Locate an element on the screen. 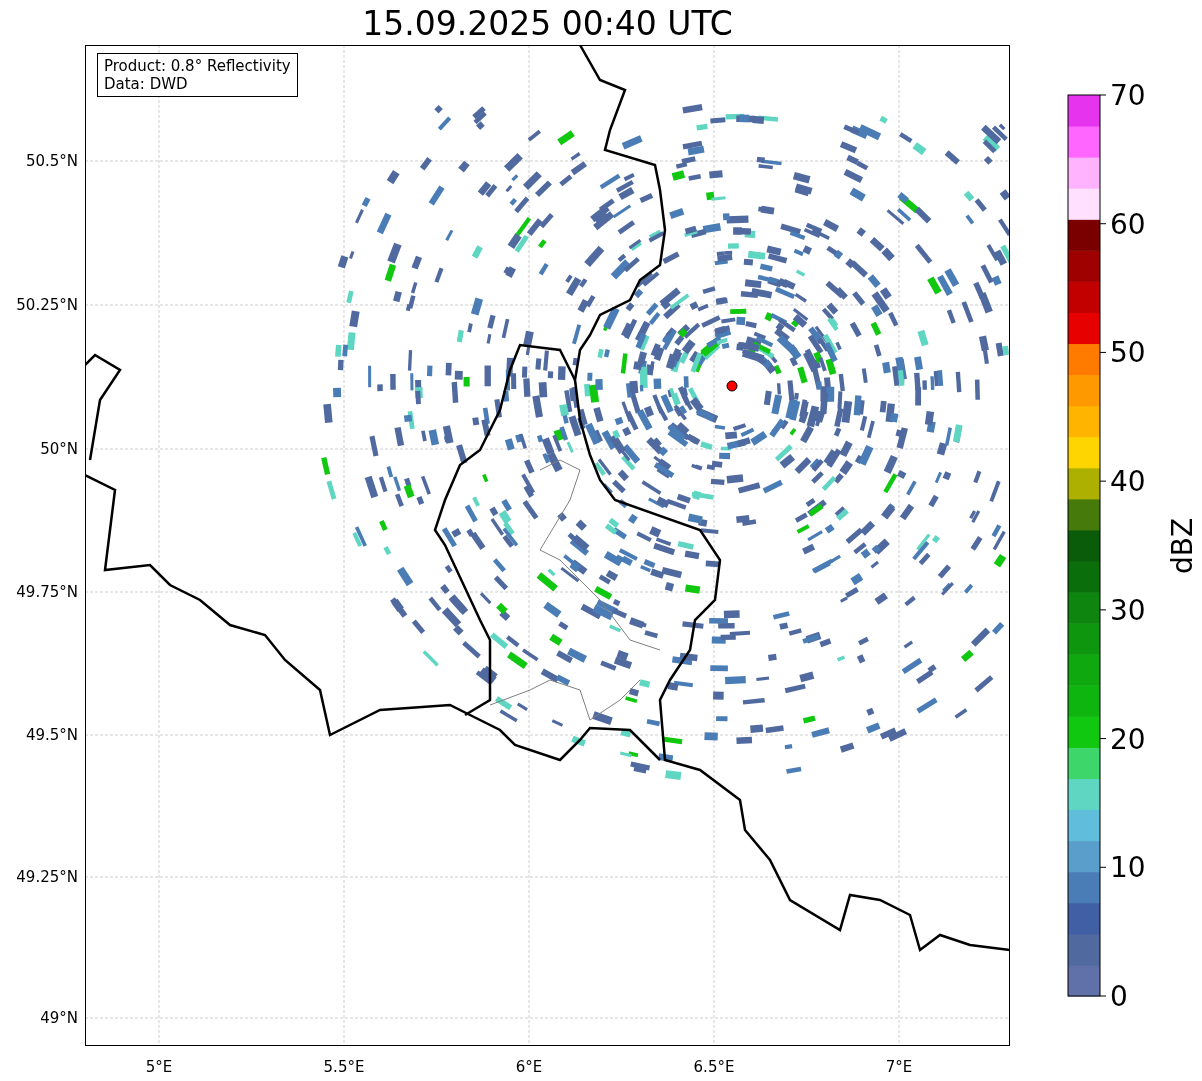 The width and height of the screenshot is (1202, 1081). longitude-label: 5.5°E is located at coordinates (344, 1067).